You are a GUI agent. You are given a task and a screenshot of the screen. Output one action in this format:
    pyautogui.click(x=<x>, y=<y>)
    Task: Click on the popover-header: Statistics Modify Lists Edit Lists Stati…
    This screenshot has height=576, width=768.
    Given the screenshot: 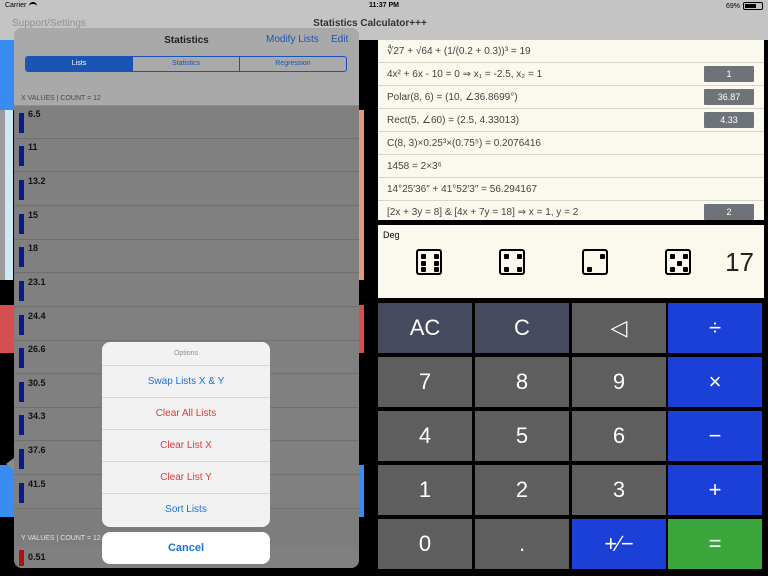 What is the action you would take?
    pyautogui.click(x=186, y=67)
    